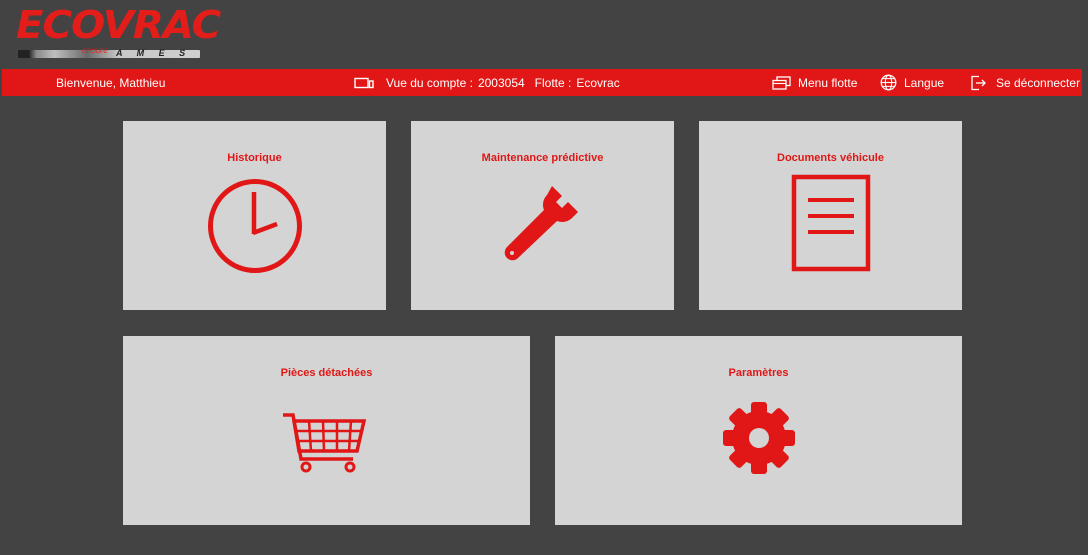  What do you see at coordinates (598, 82) in the screenshot?
I see `fleet-name: Ecovrac` at bounding box center [598, 82].